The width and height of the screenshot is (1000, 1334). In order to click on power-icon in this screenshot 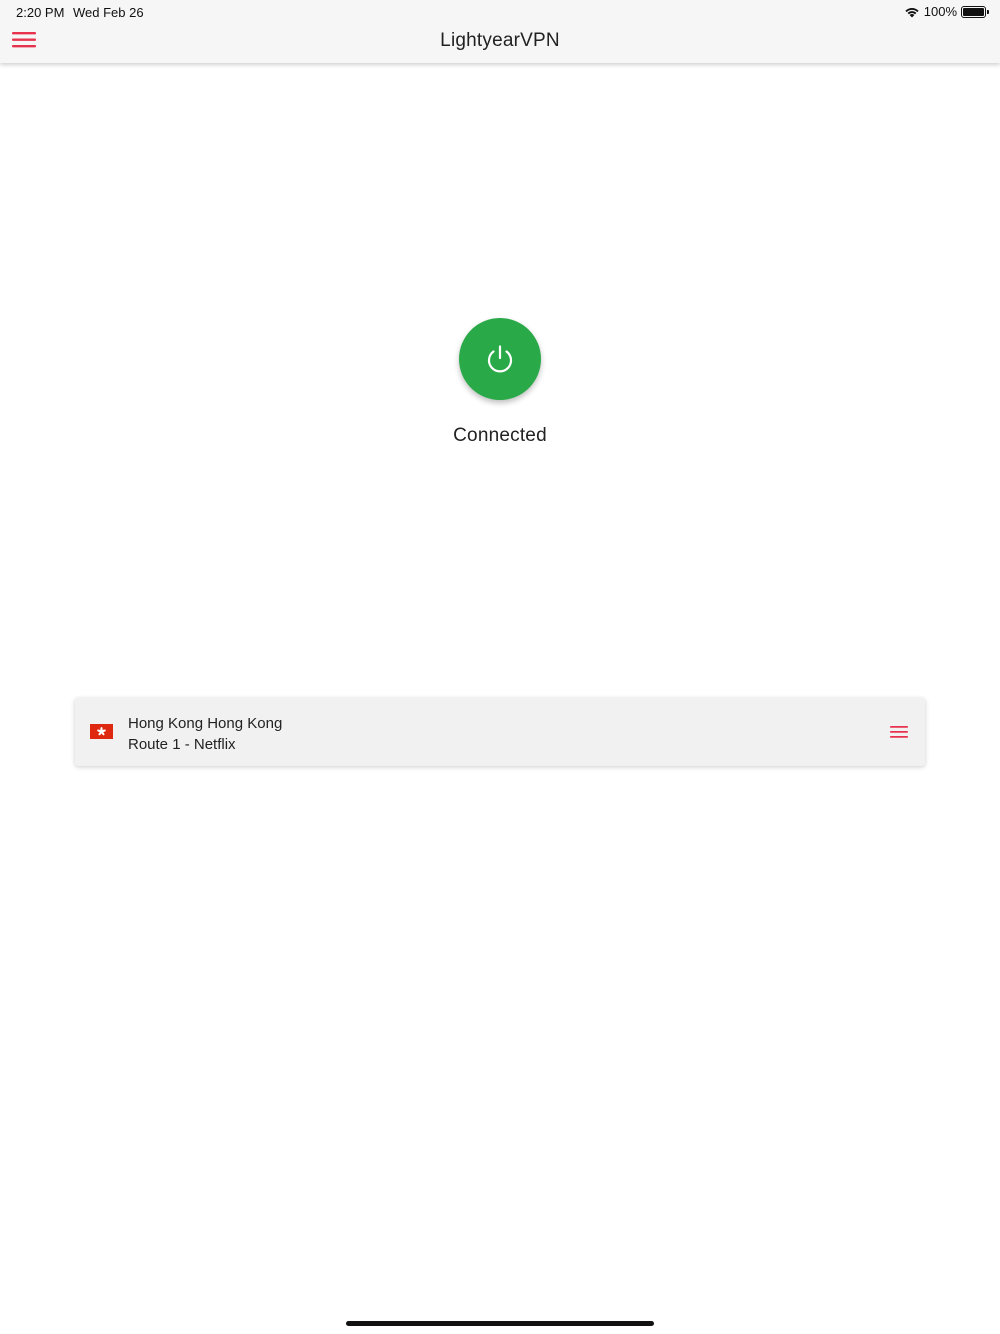, I will do `click(500, 359)`.